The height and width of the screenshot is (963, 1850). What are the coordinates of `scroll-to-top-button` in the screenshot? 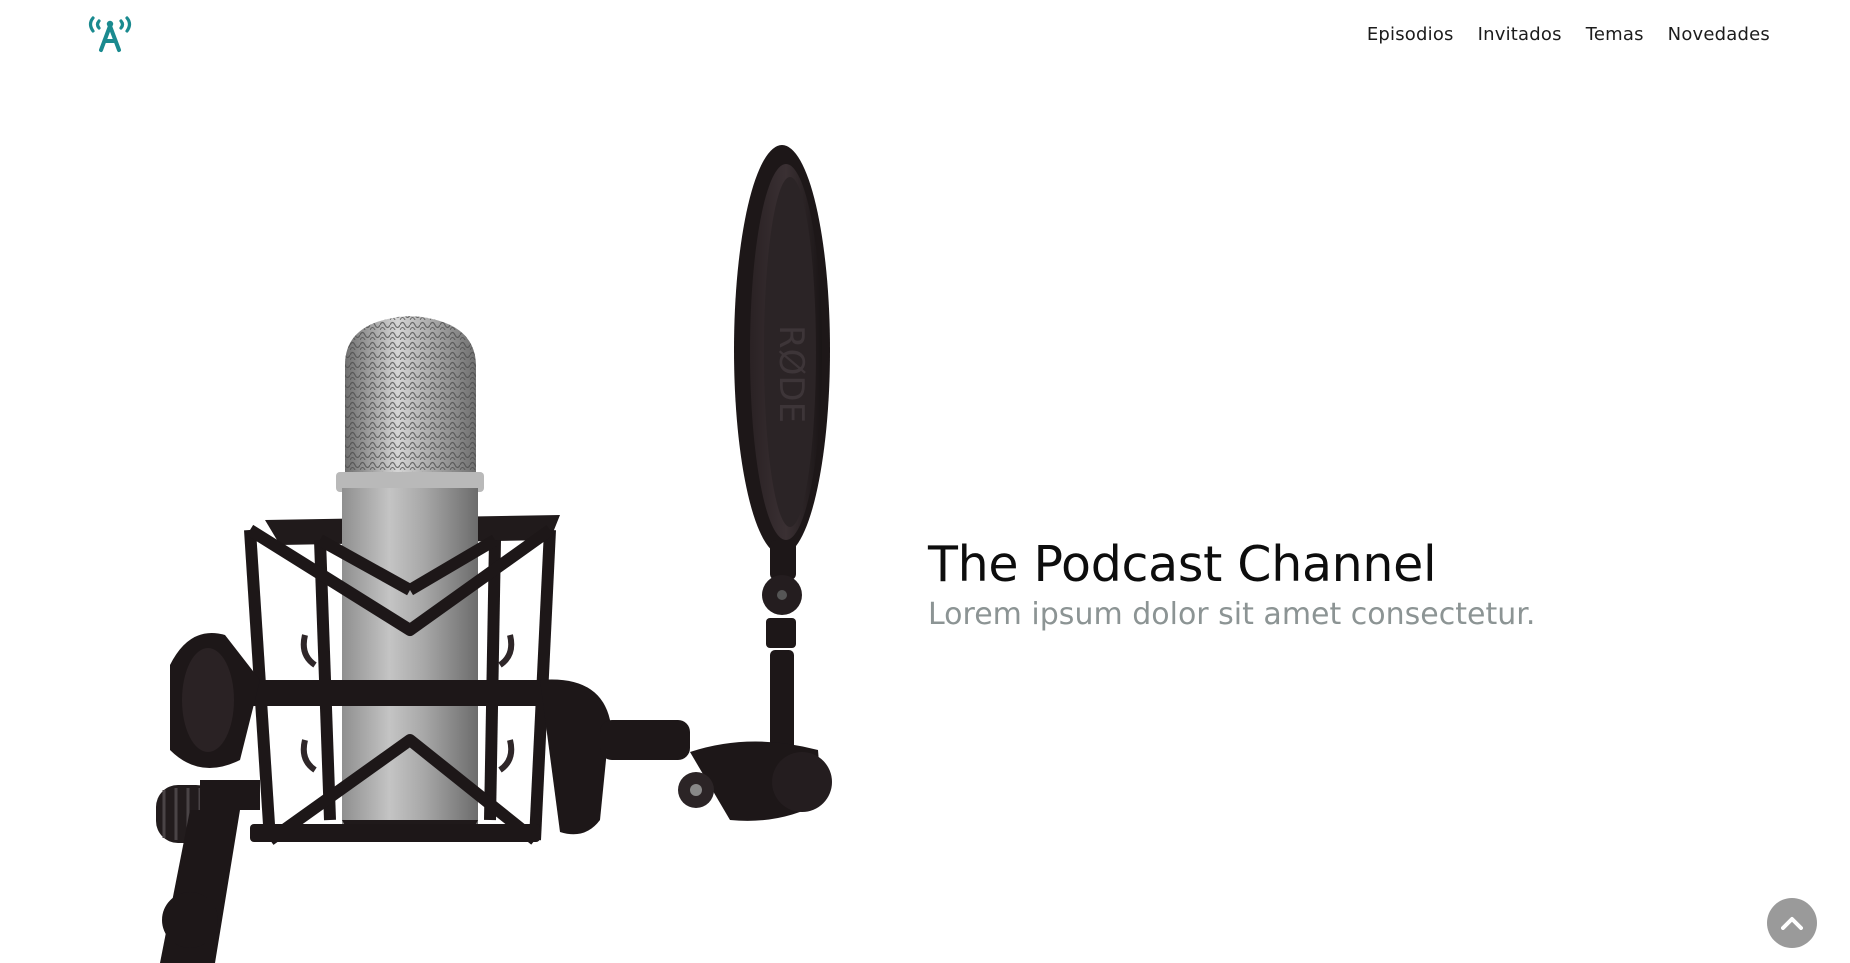 It's located at (1792, 923).